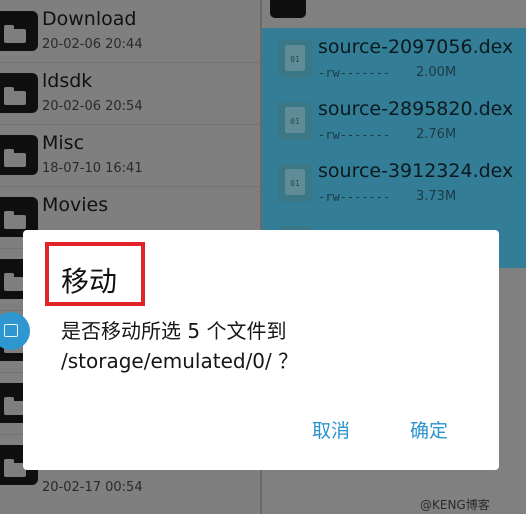 The image size is (526, 514). I want to click on dialog-message-line: /storage/emulated/0/ ？, so click(180, 361).